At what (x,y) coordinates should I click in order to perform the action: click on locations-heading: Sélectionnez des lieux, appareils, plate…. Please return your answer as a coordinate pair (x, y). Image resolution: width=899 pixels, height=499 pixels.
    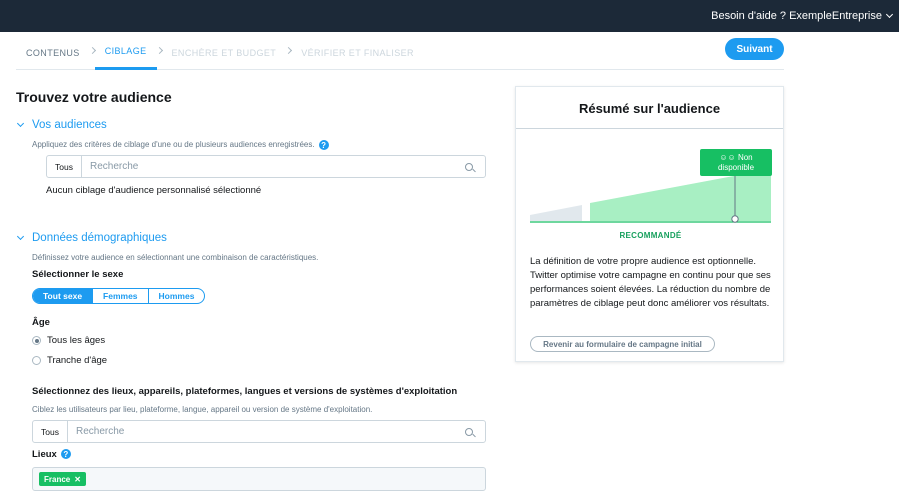
    Looking at the image, I should click on (245, 391).